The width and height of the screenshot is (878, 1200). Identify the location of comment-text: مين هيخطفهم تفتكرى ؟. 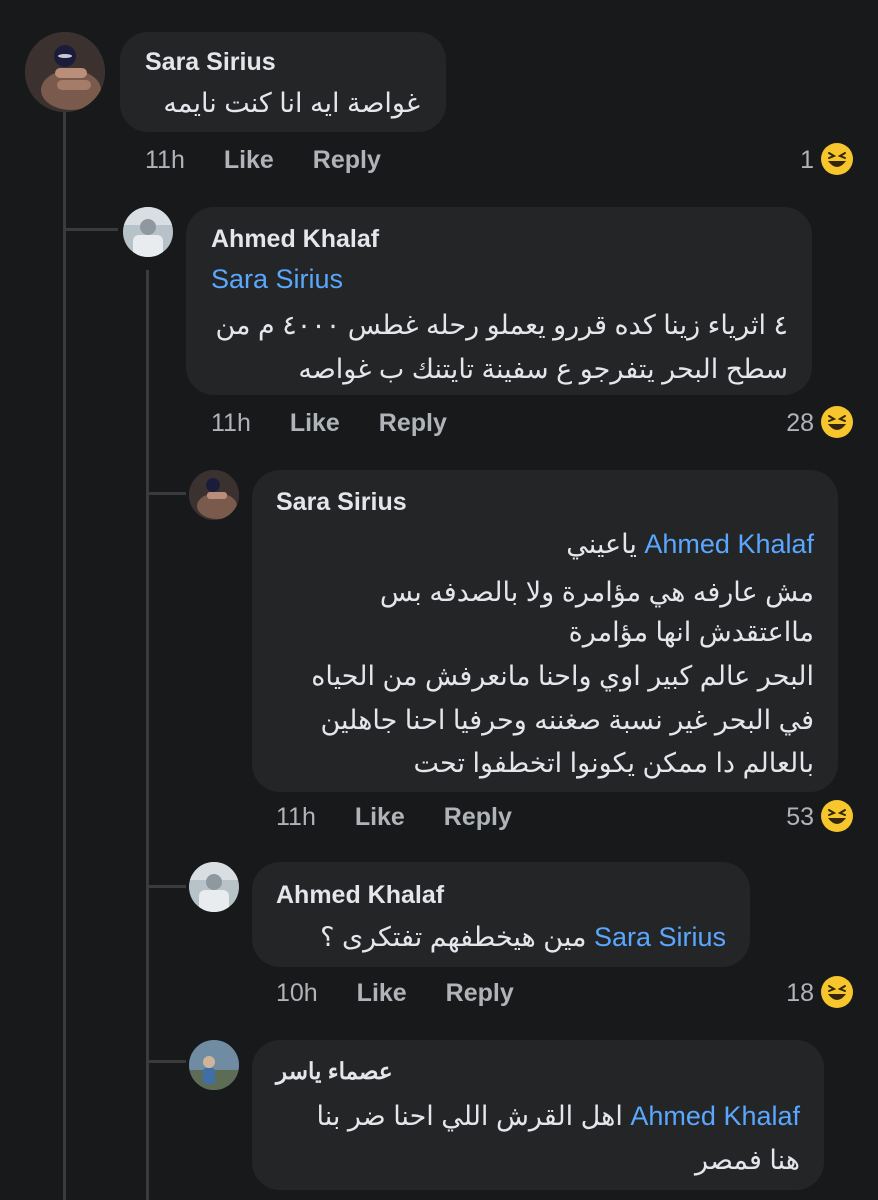
(453, 937).